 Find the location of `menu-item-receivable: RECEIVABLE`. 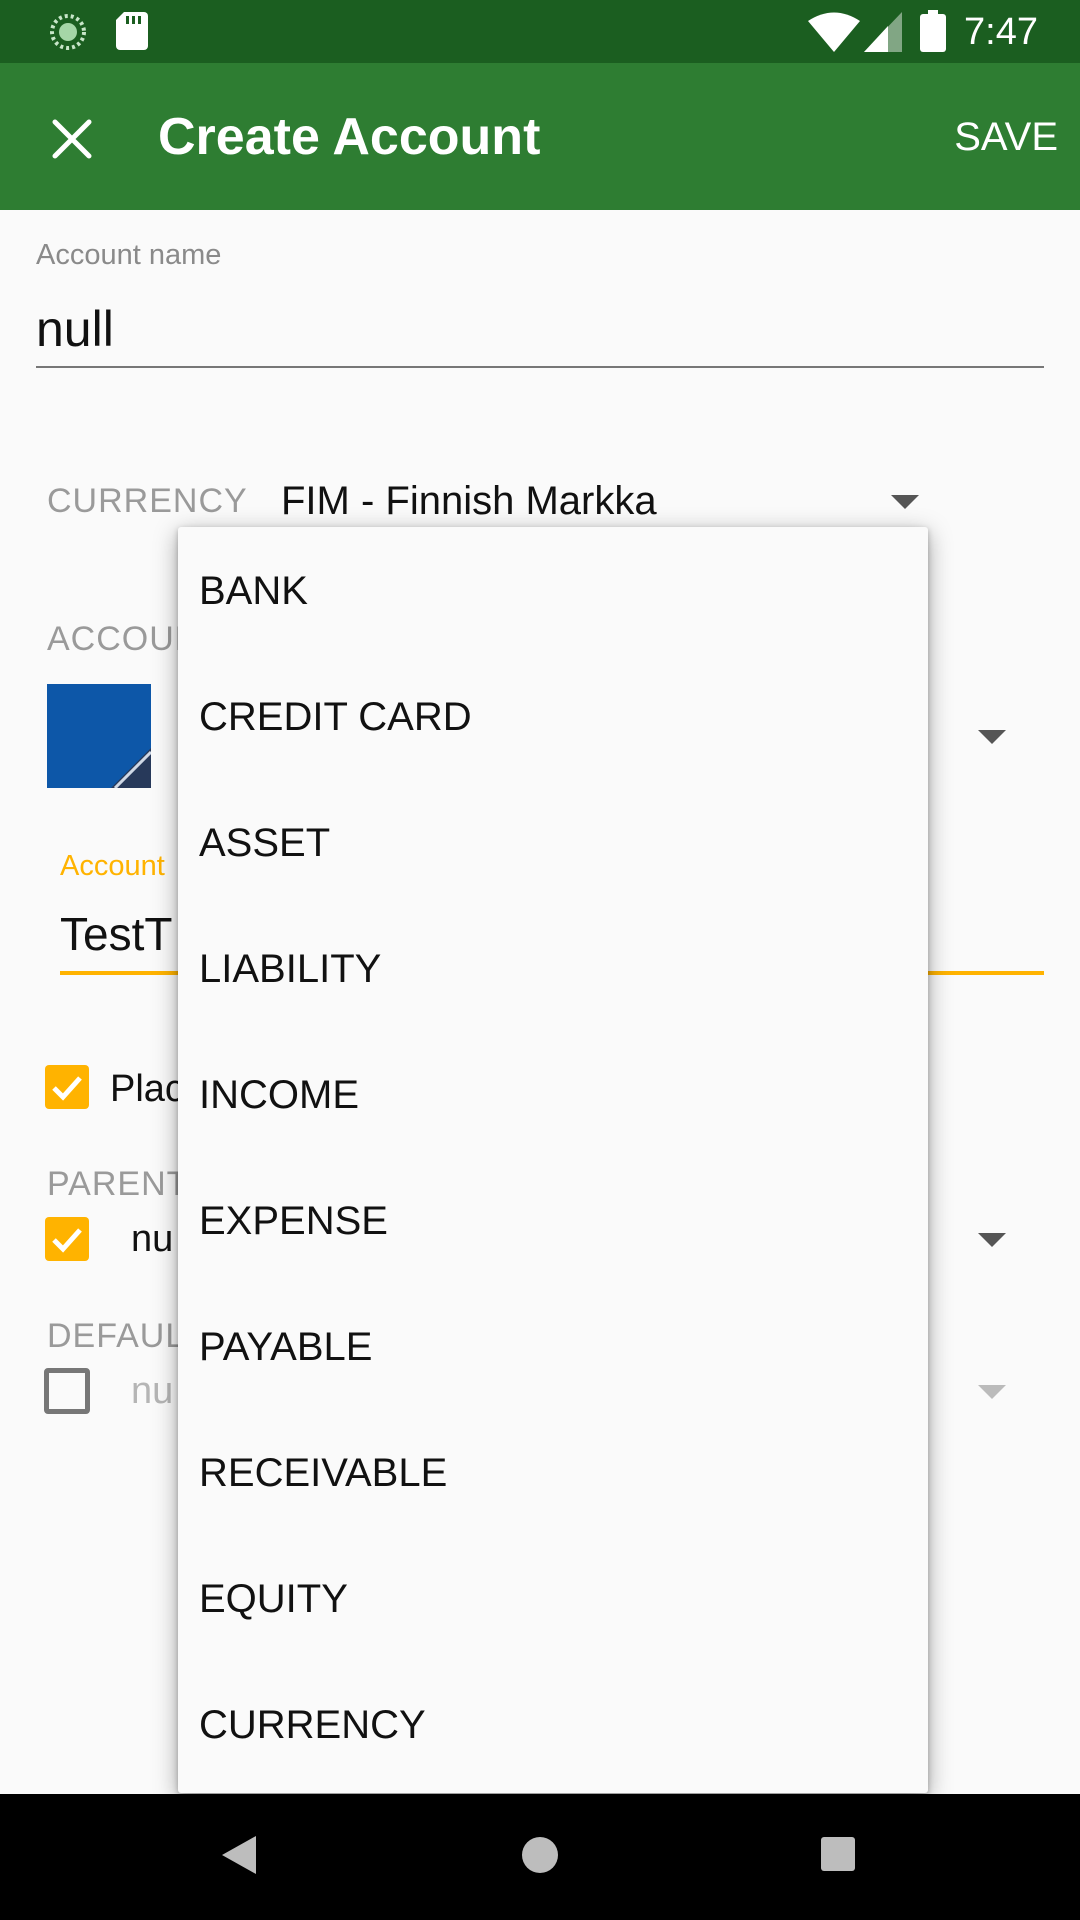

menu-item-receivable: RECEIVABLE is located at coordinates (323, 1473).